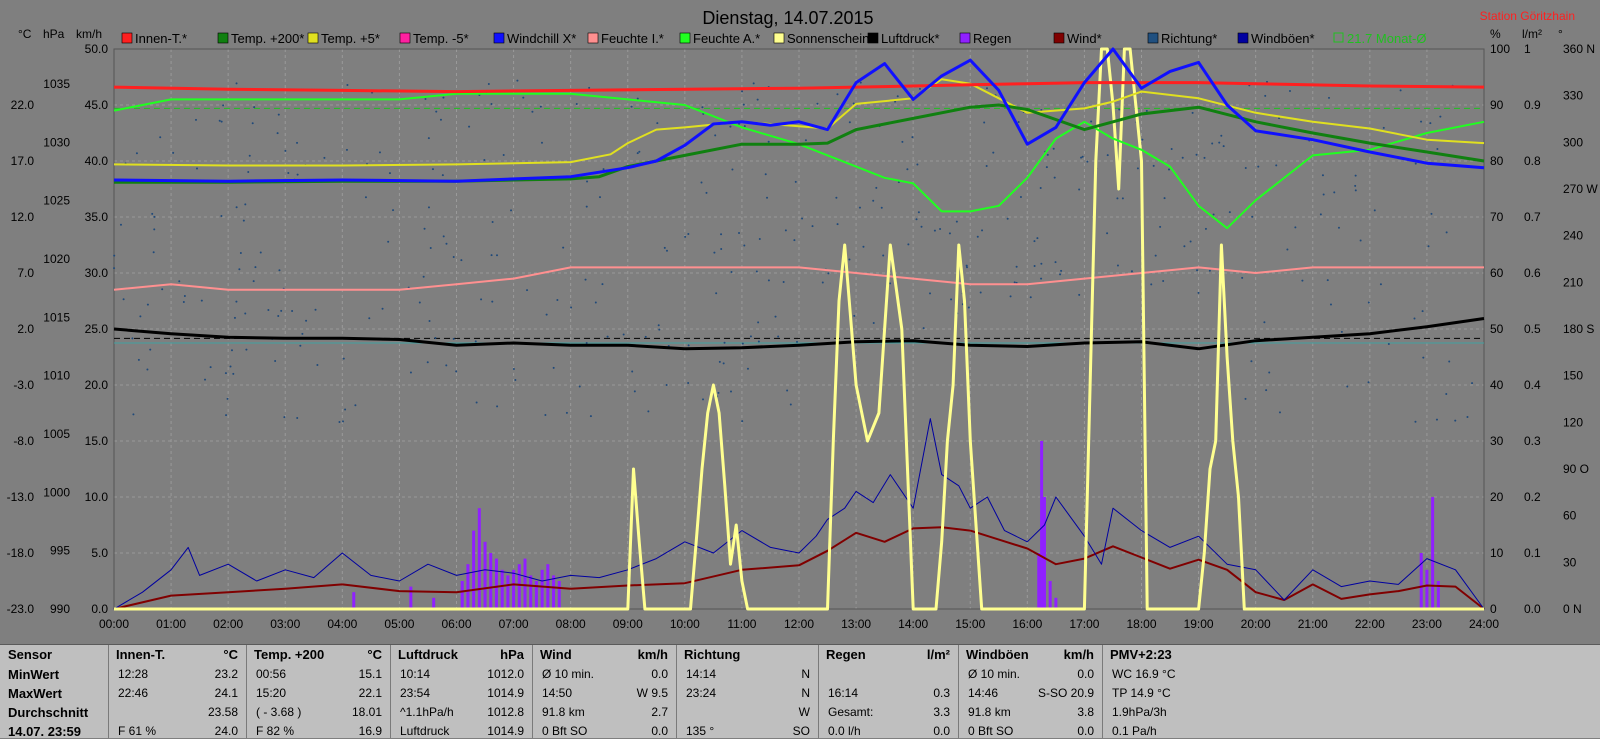 The width and height of the screenshot is (1600, 739). Describe the element at coordinates (1532, 161) in the screenshot. I see `rain-tick-label: 0.8` at that location.